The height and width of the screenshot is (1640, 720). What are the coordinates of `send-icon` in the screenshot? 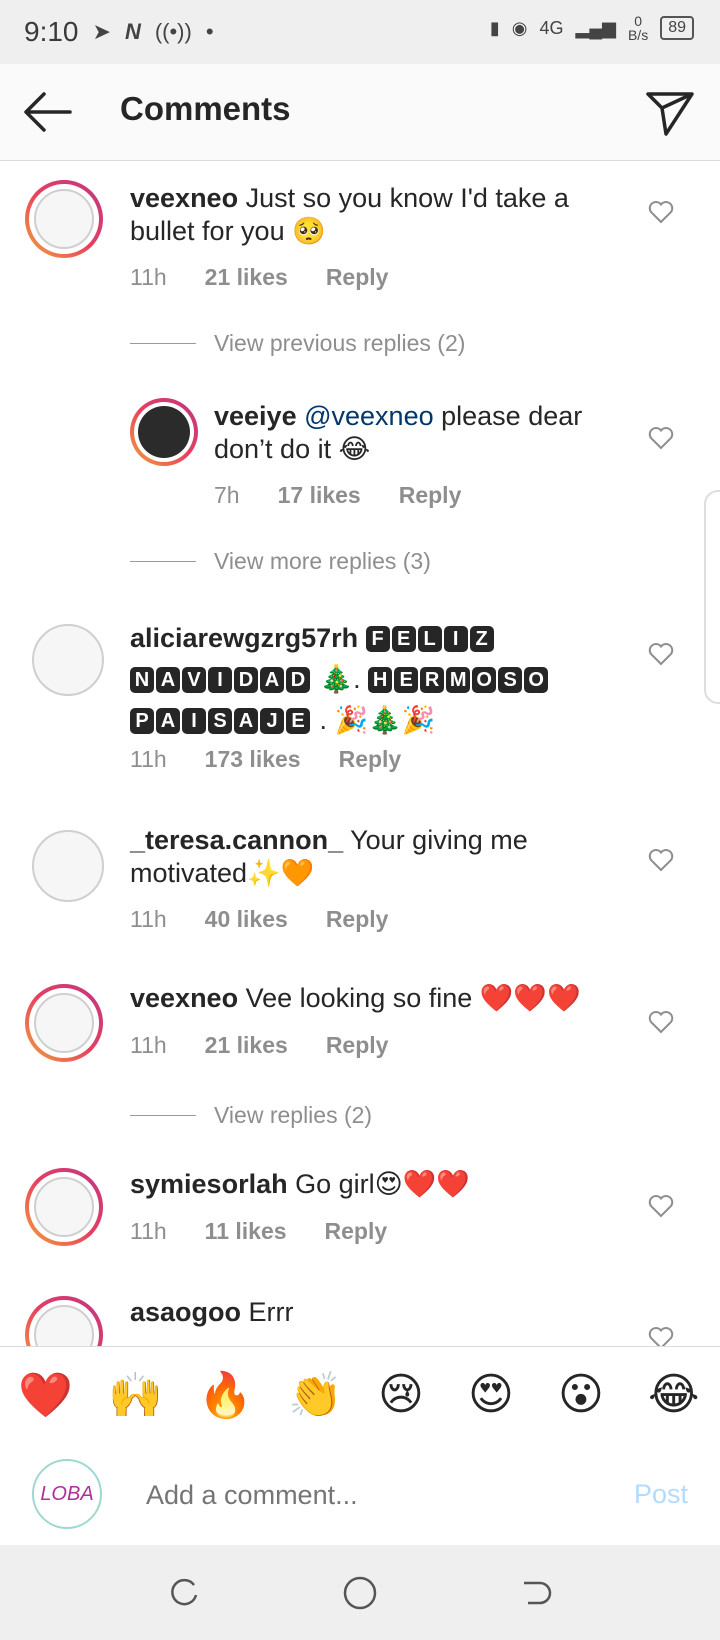 It's located at (670, 112).